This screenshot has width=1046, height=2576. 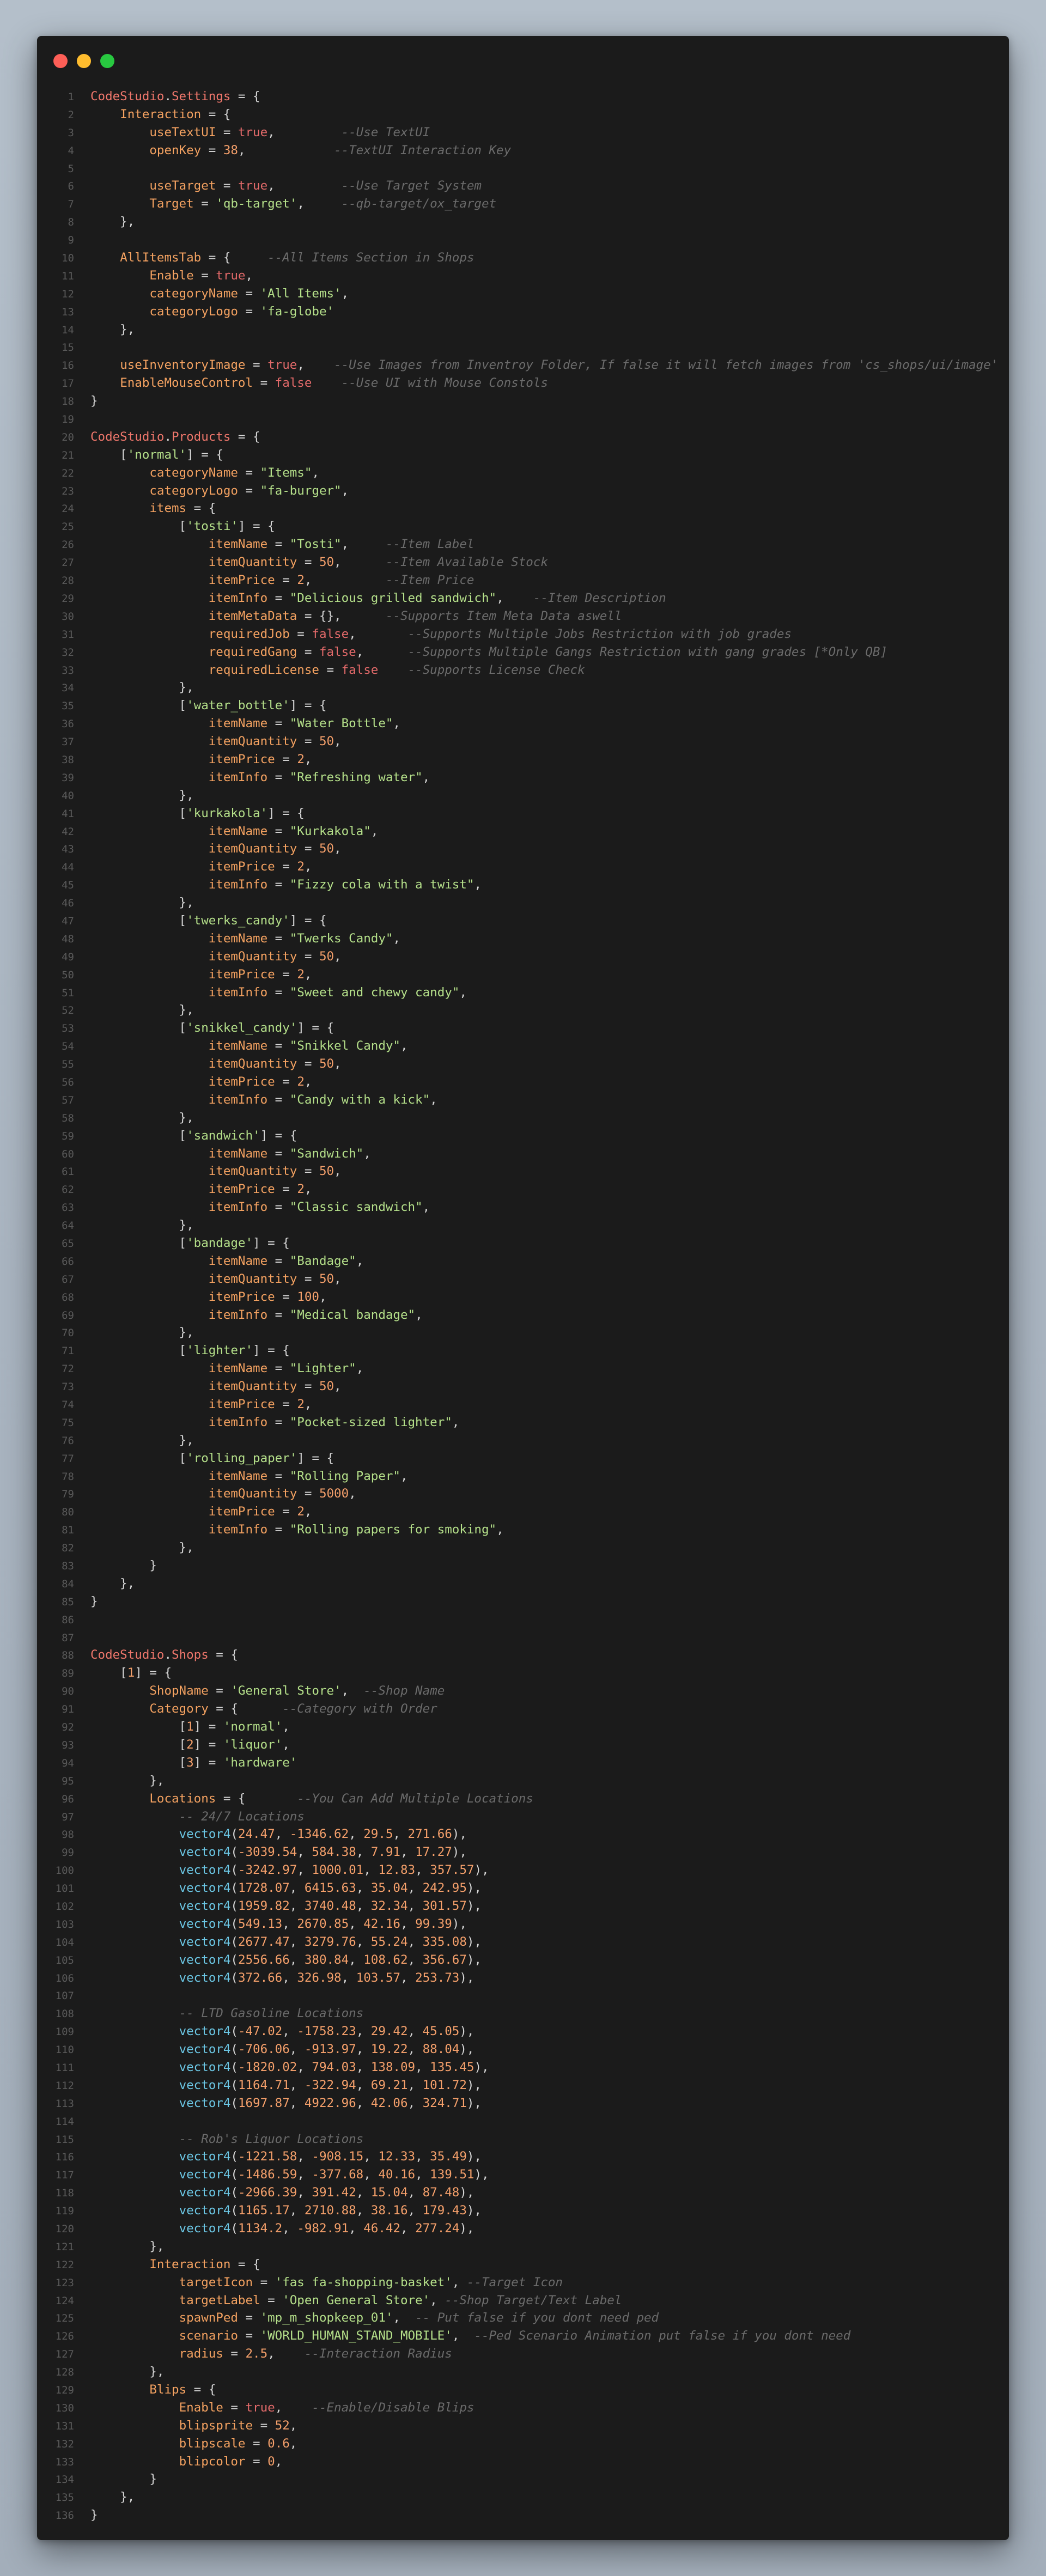 What do you see at coordinates (459, 1924) in the screenshot?
I see `code-punctuation: ),` at bounding box center [459, 1924].